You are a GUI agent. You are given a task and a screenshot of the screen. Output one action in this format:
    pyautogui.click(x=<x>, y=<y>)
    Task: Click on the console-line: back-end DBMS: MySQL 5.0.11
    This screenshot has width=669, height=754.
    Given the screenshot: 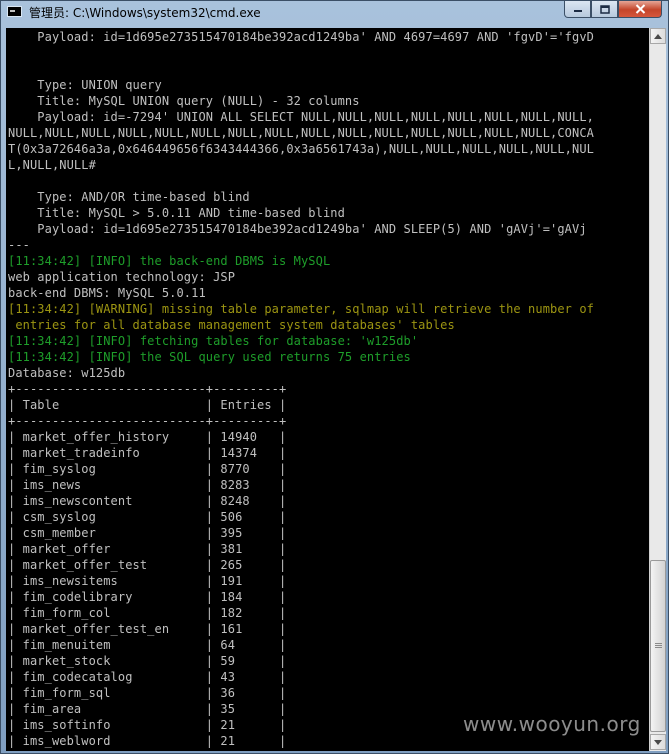 What is the action you would take?
    pyautogui.click(x=107, y=293)
    